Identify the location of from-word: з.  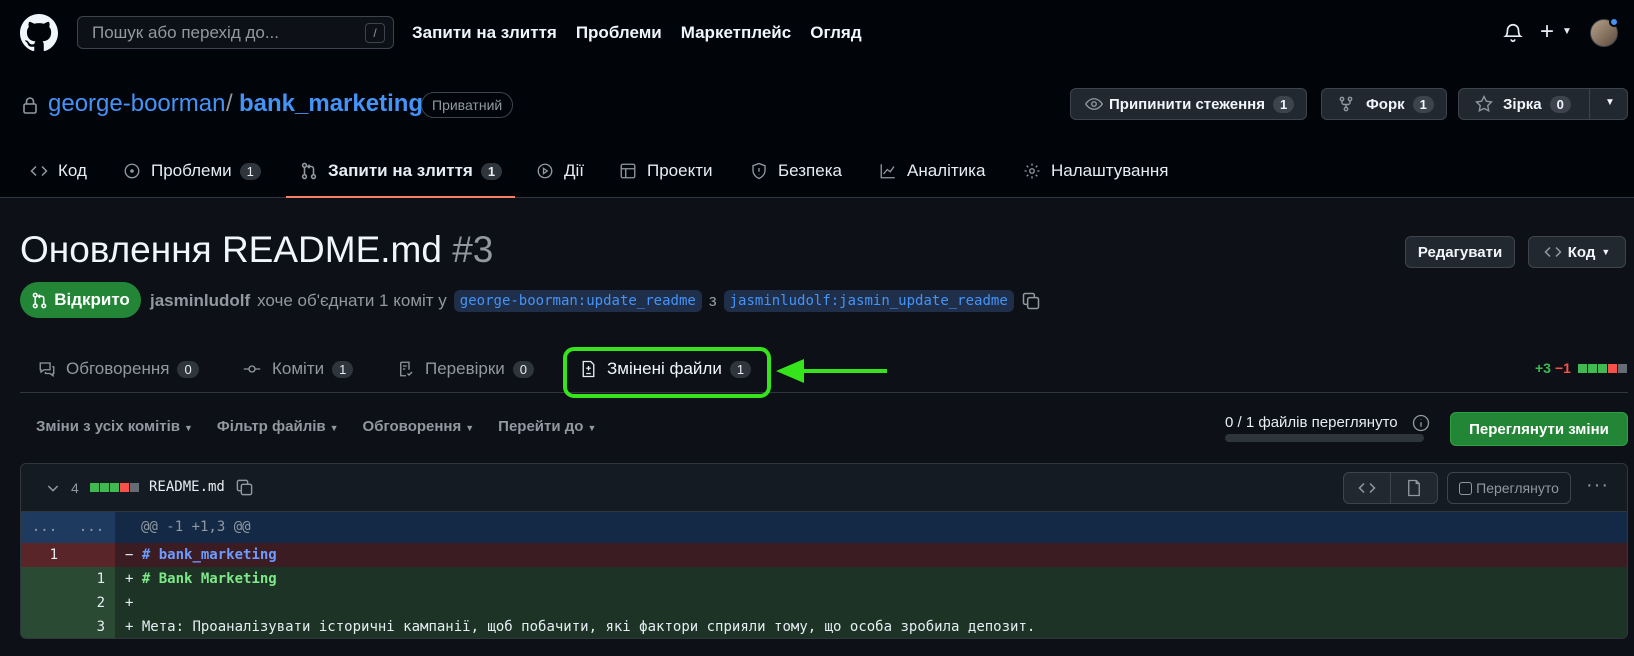
(712, 300).